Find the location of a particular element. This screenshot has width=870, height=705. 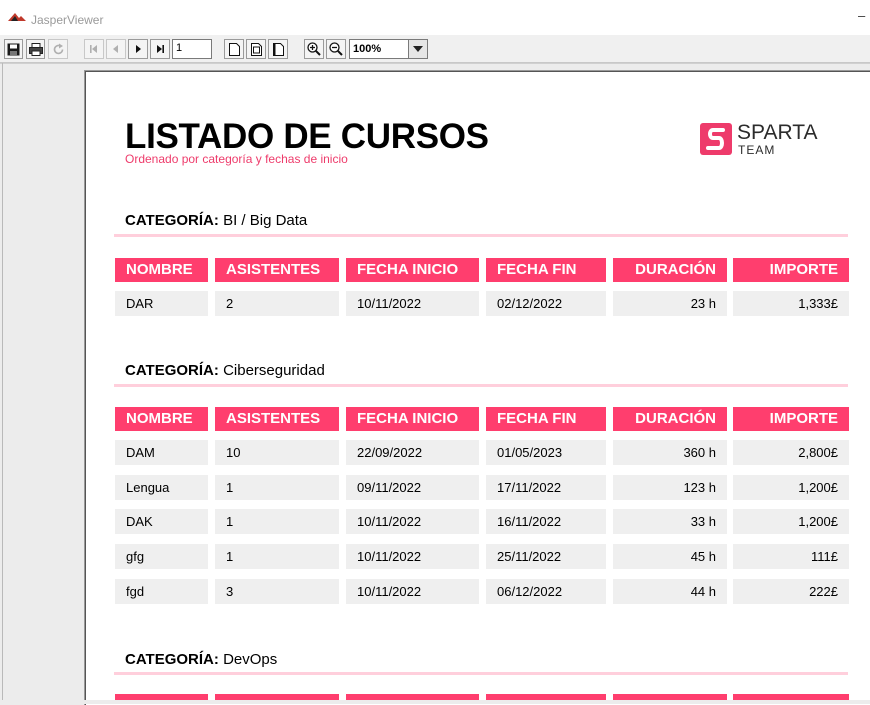

category-title: CATEGORÍA: BI / Big Data is located at coordinates (216, 220).